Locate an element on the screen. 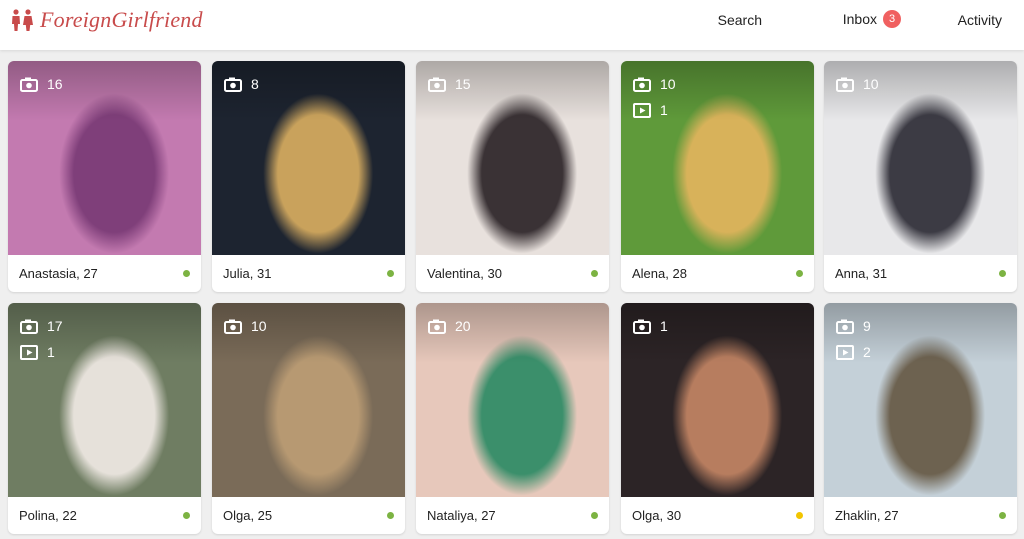 This screenshot has width=1024, height=539. profile-name-age: Anastasia, 27 is located at coordinates (58, 273).